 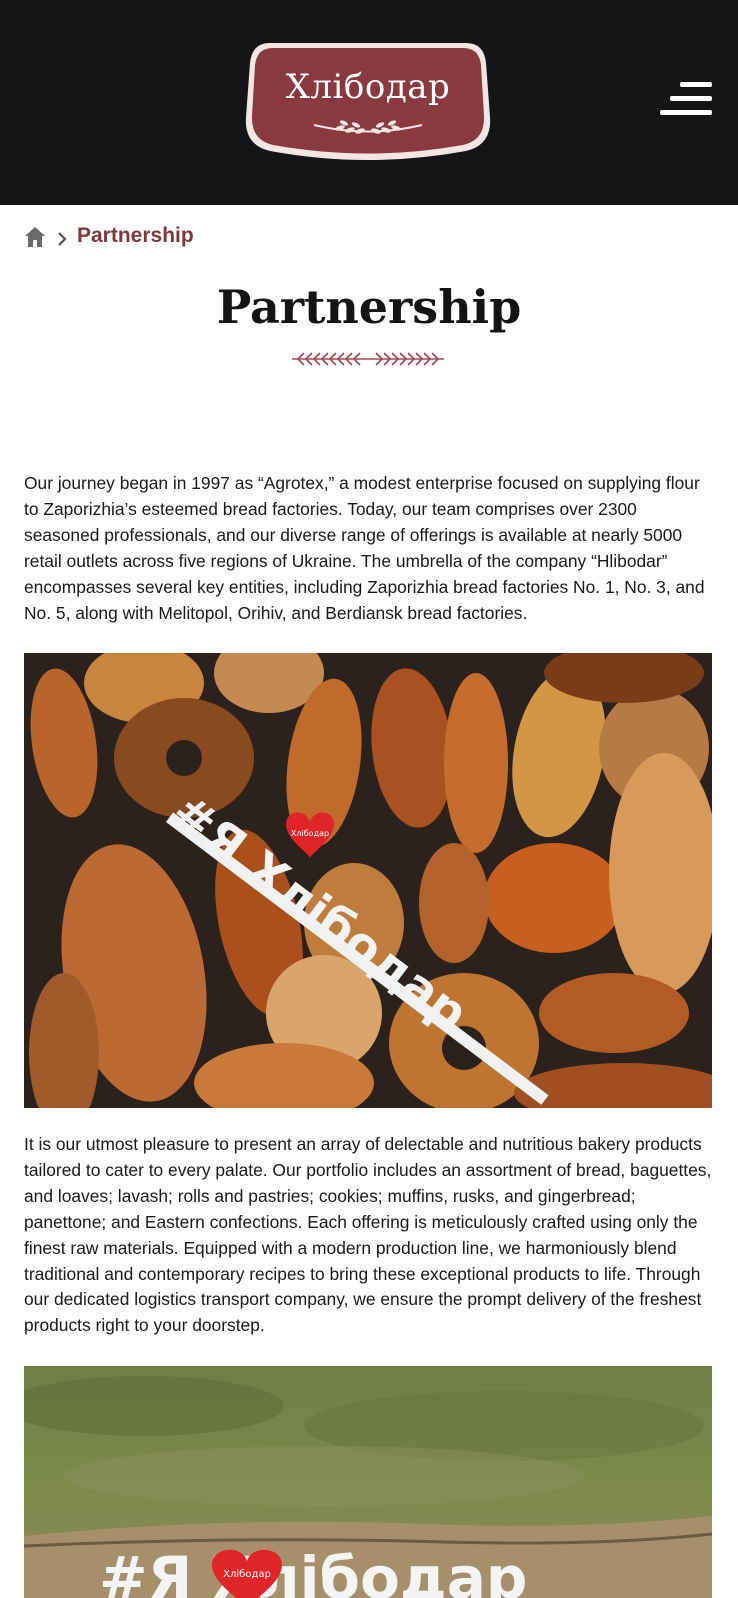 I want to click on hamburger-menu-icon, so click(x=687, y=100).